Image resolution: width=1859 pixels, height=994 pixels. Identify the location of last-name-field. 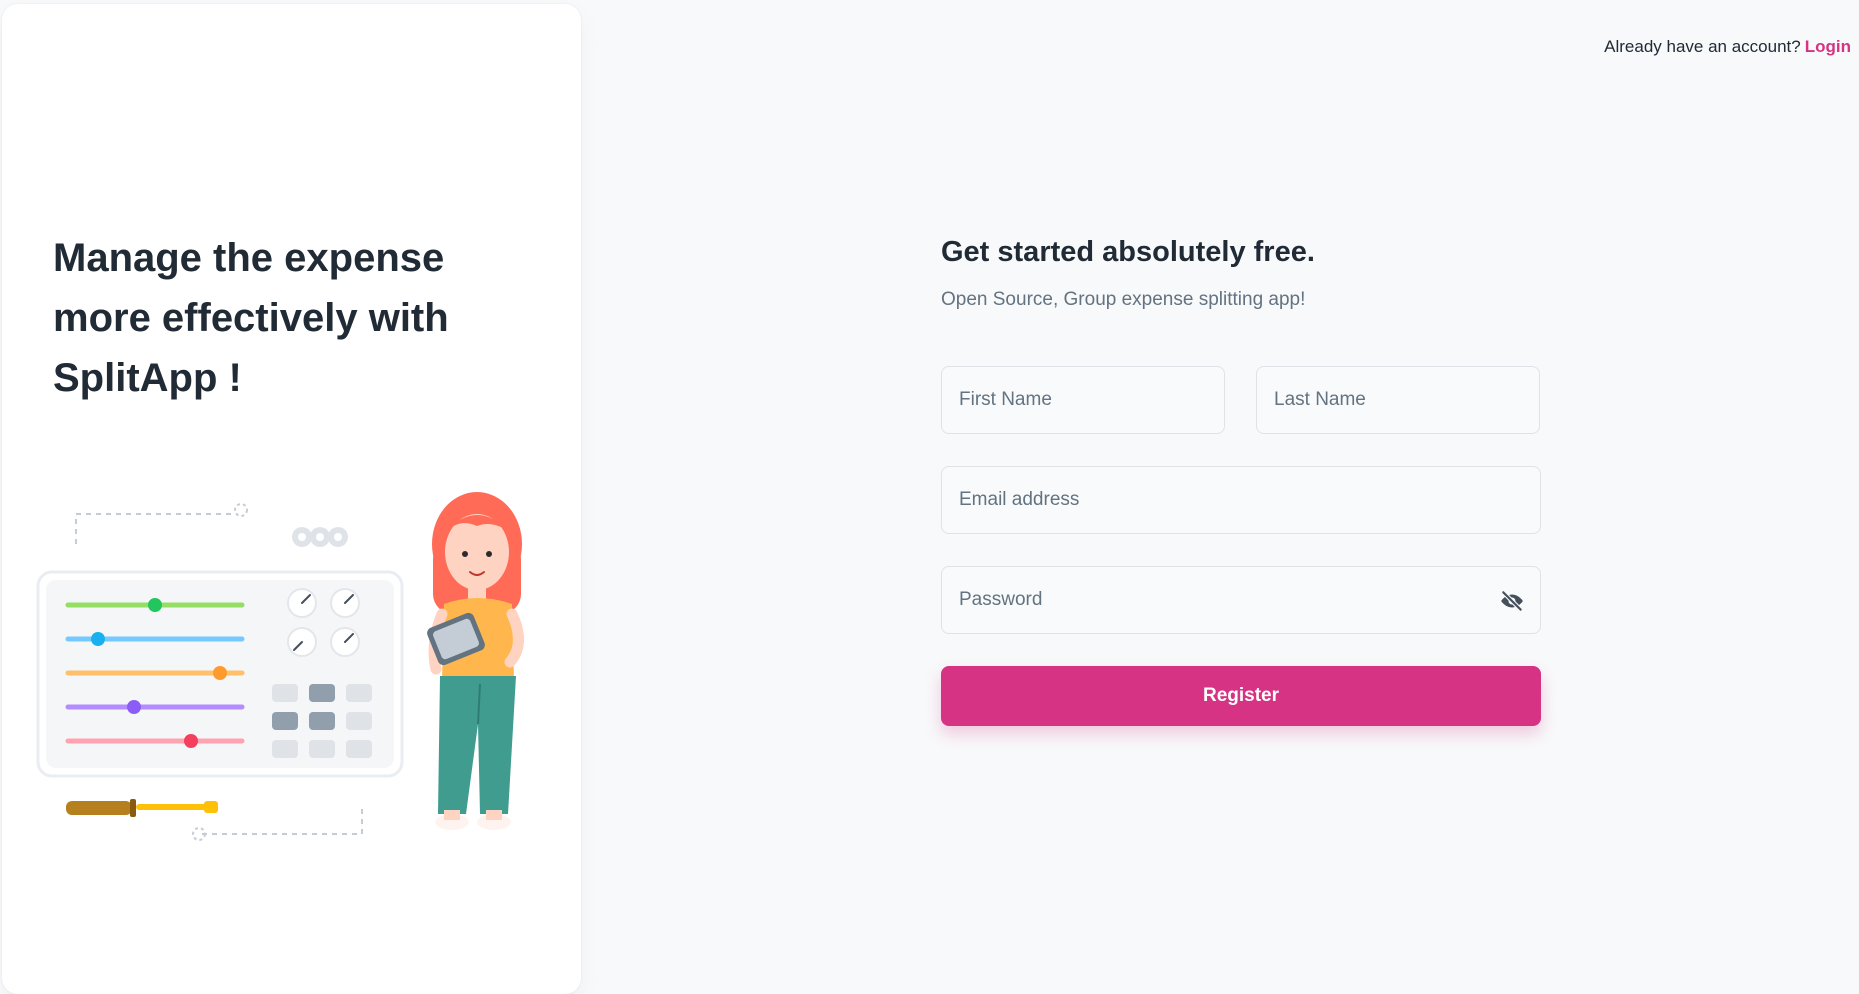
(1398, 400).